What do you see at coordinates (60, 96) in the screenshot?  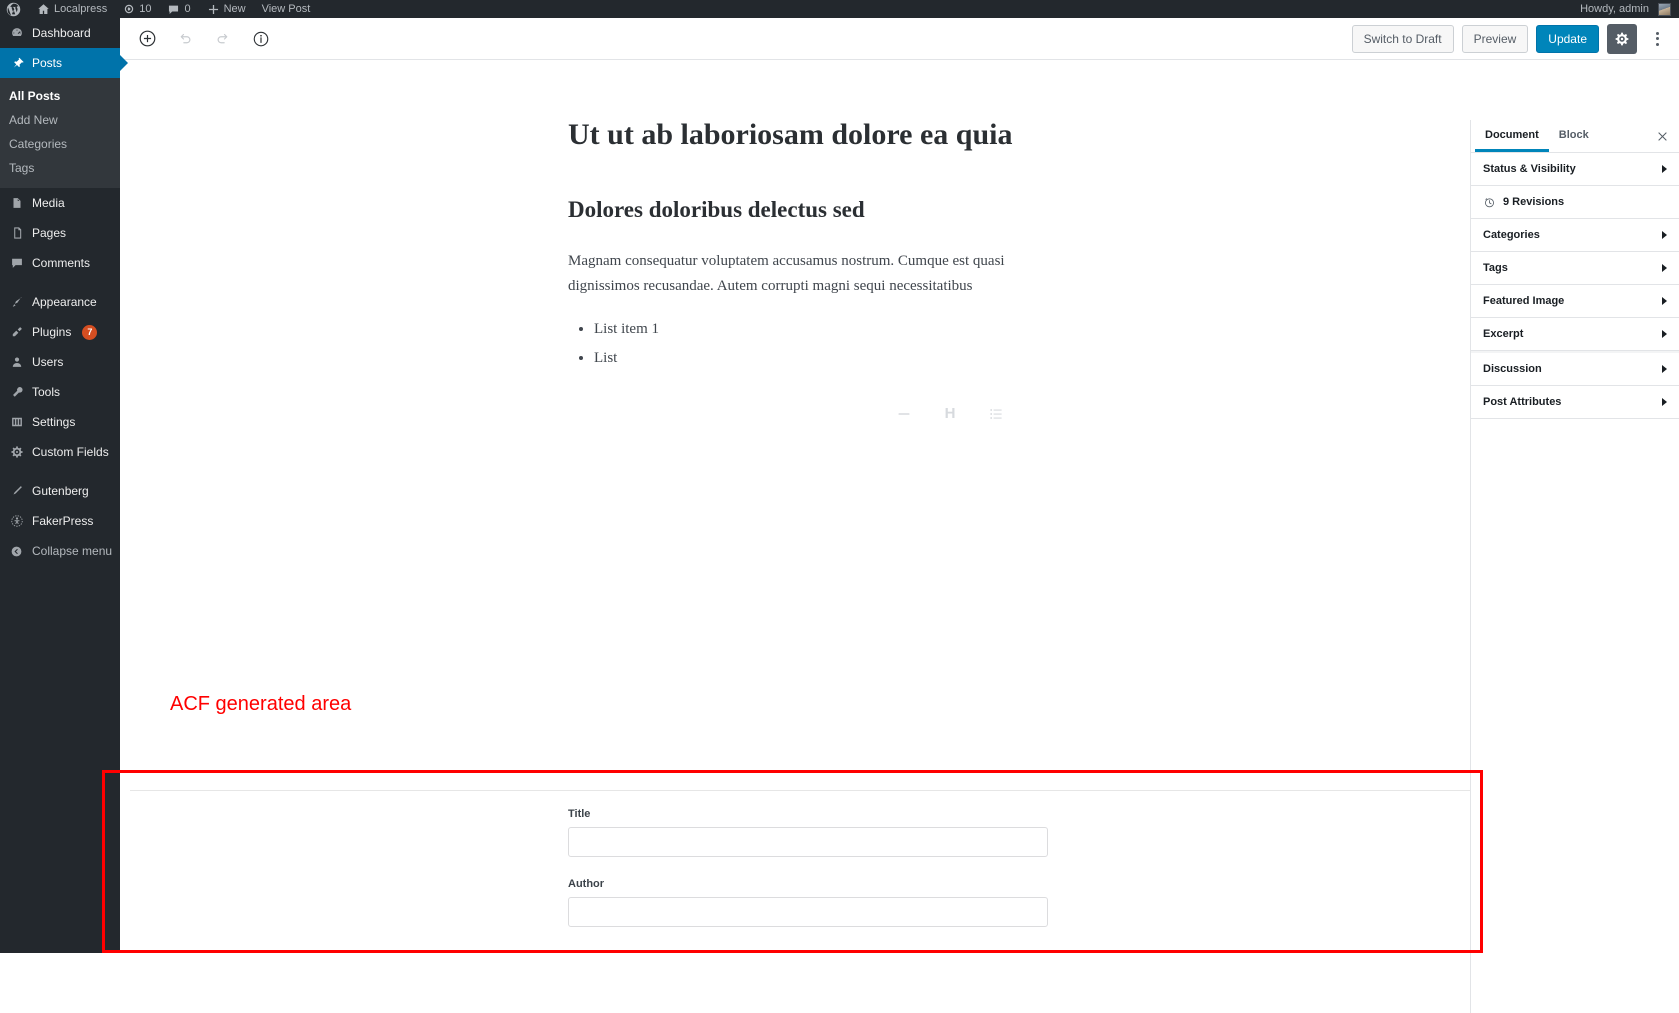 I see `sidebar-subitem-all-posts: All Posts` at bounding box center [60, 96].